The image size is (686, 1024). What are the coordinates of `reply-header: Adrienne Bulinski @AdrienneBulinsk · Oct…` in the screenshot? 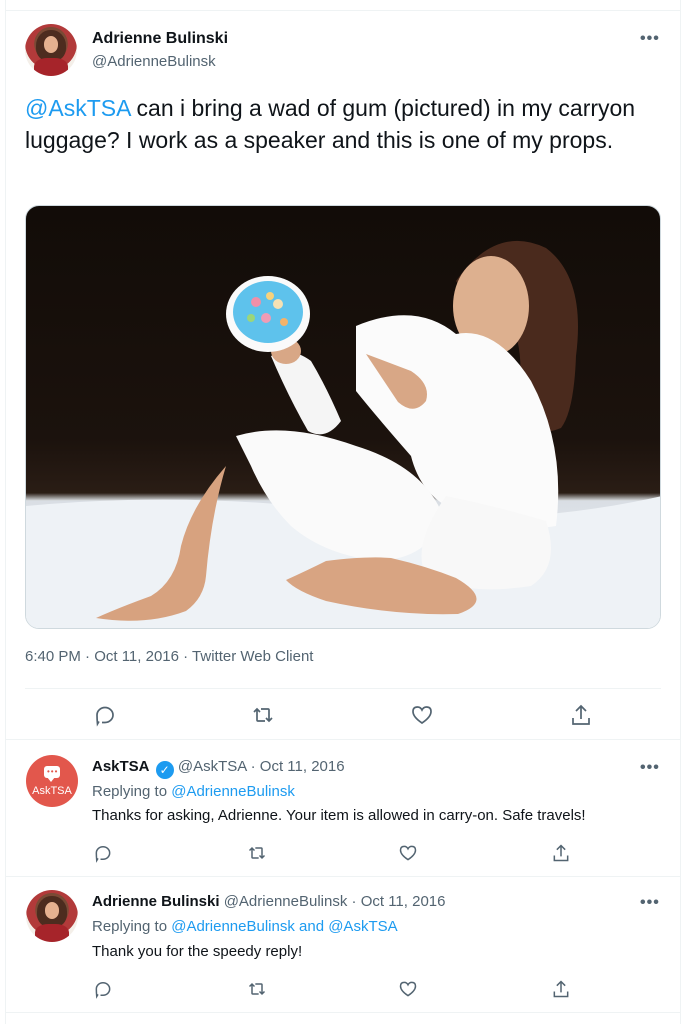 It's located at (268, 902).